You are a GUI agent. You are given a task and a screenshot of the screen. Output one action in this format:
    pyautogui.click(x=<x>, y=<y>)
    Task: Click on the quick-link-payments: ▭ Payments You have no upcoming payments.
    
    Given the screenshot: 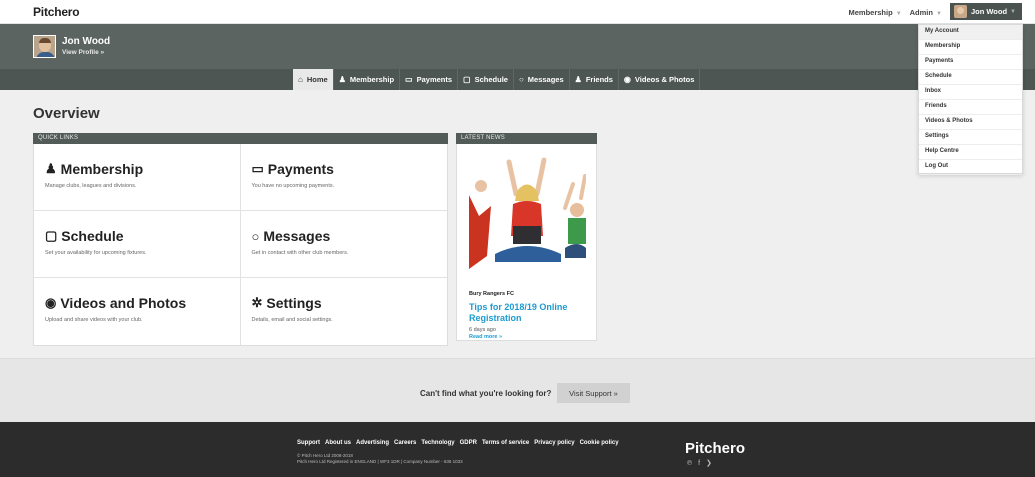 What is the action you would take?
    pyautogui.click(x=343, y=177)
    